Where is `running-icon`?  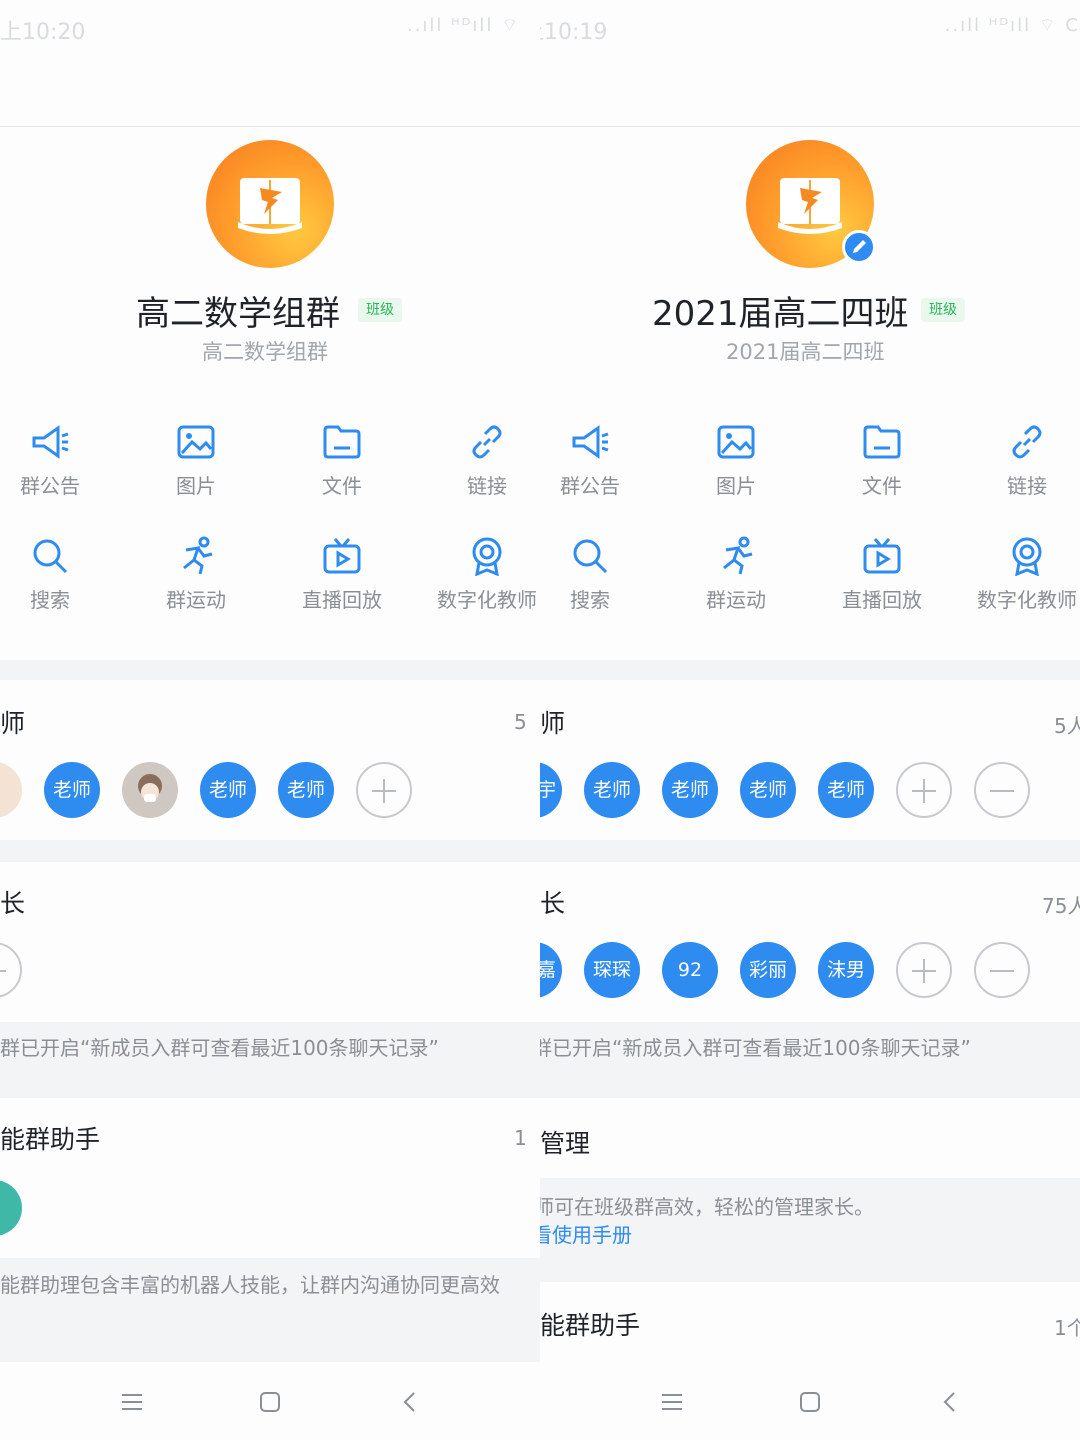 running-icon is located at coordinates (738, 555).